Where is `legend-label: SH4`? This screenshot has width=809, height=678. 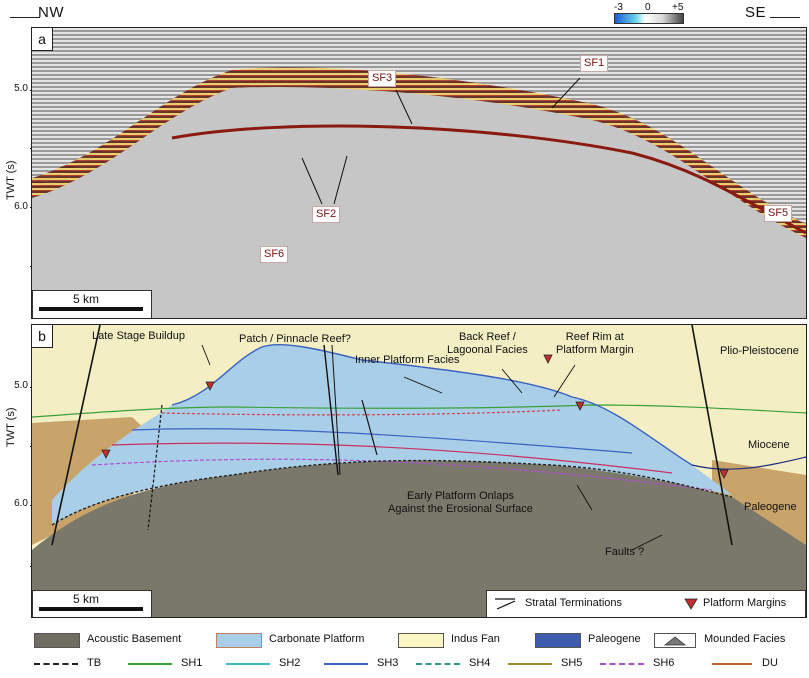
legend-label: SH4 is located at coordinates (480, 663).